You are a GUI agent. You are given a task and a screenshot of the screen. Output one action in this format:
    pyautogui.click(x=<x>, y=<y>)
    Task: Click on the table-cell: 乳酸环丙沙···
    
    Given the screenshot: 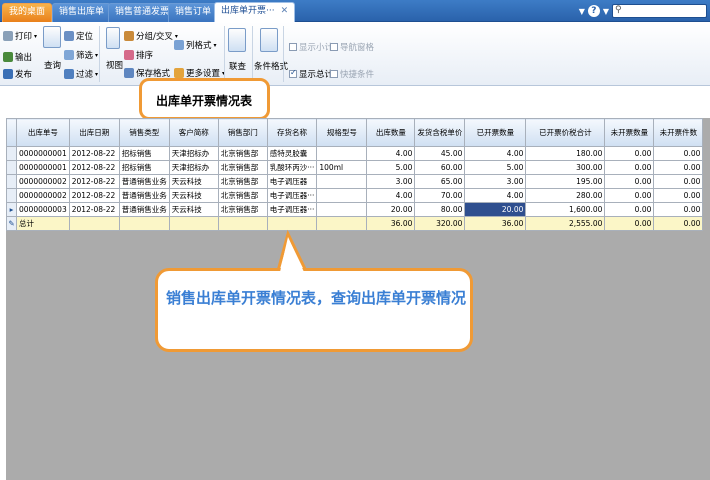 What is the action you would take?
    pyautogui.click(x=292, y=167)
    